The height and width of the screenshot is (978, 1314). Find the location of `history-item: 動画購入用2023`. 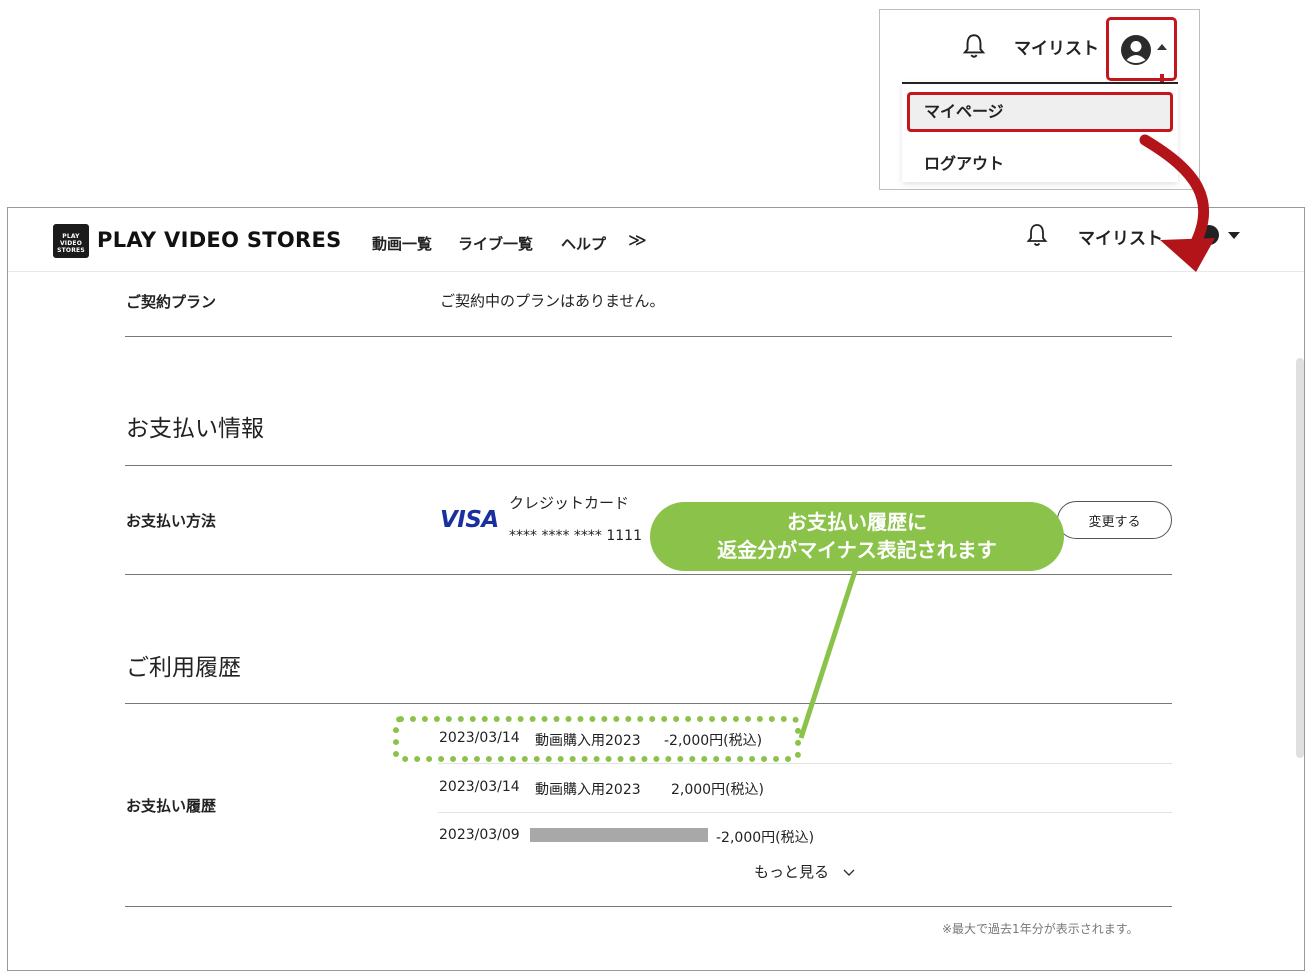

history-item: 動画購入用2023 is located at coordinates (588, 790).